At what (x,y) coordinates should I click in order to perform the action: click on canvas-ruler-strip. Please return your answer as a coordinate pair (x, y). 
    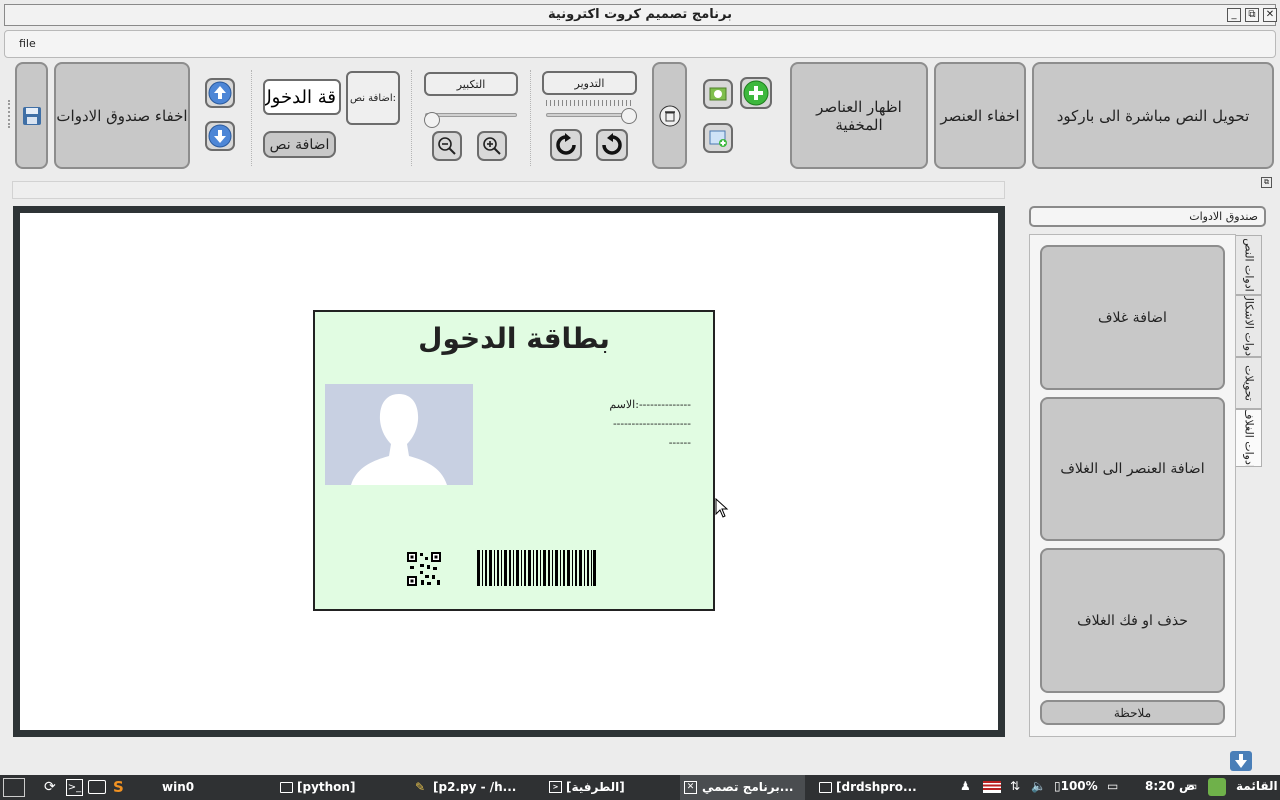
    Looking at the image, I should click on (508, 190).